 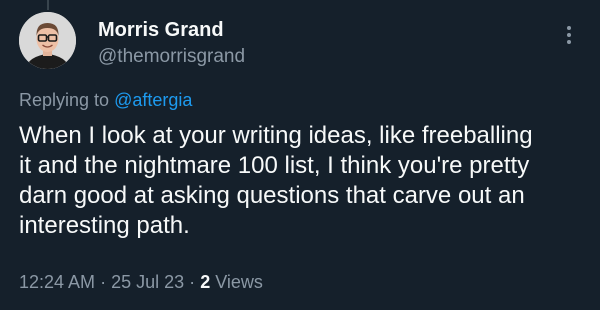 I want to click on more-options-button, so click(x=569, y=35).